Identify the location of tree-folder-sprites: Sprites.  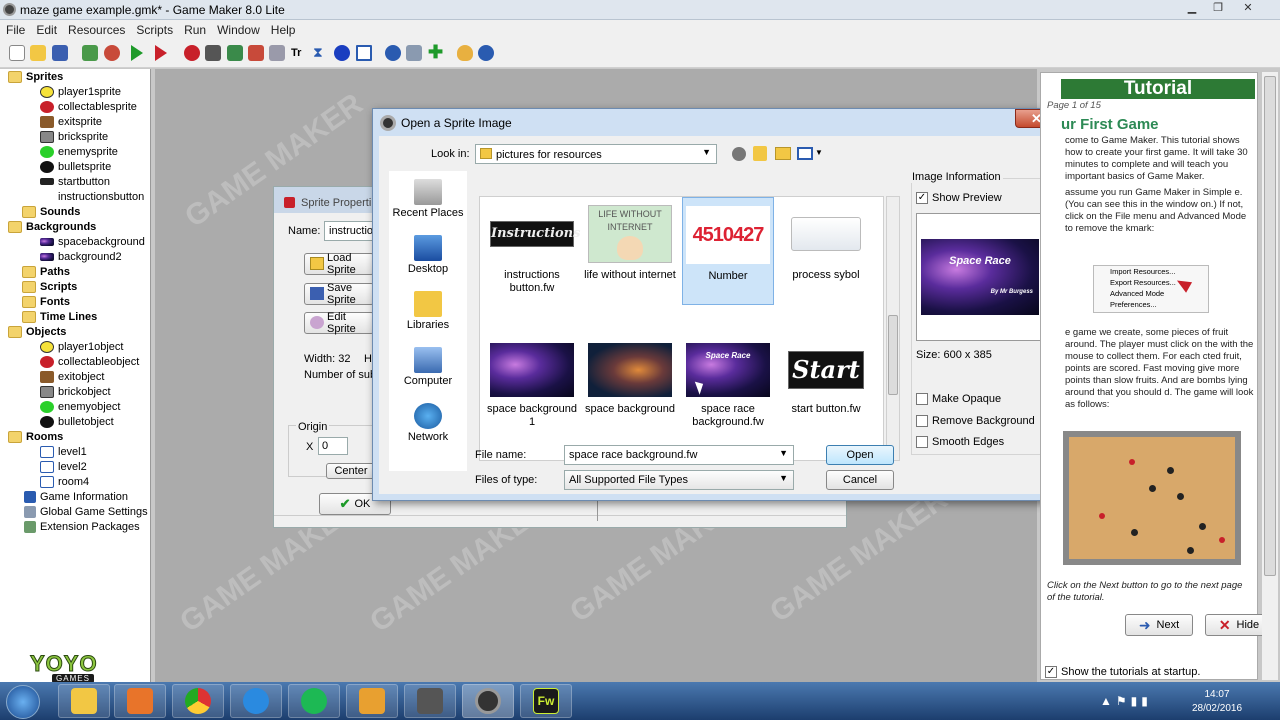
(35, 76).